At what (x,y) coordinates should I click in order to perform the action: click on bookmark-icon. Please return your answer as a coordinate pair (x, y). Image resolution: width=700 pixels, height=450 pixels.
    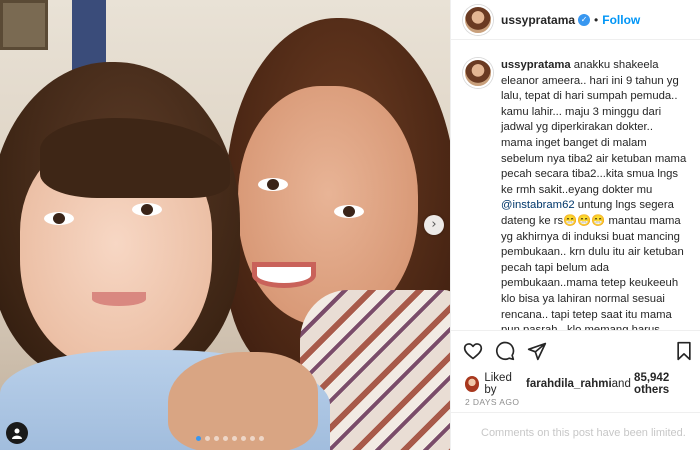
    Looking at the image, I should click on (684, 351).